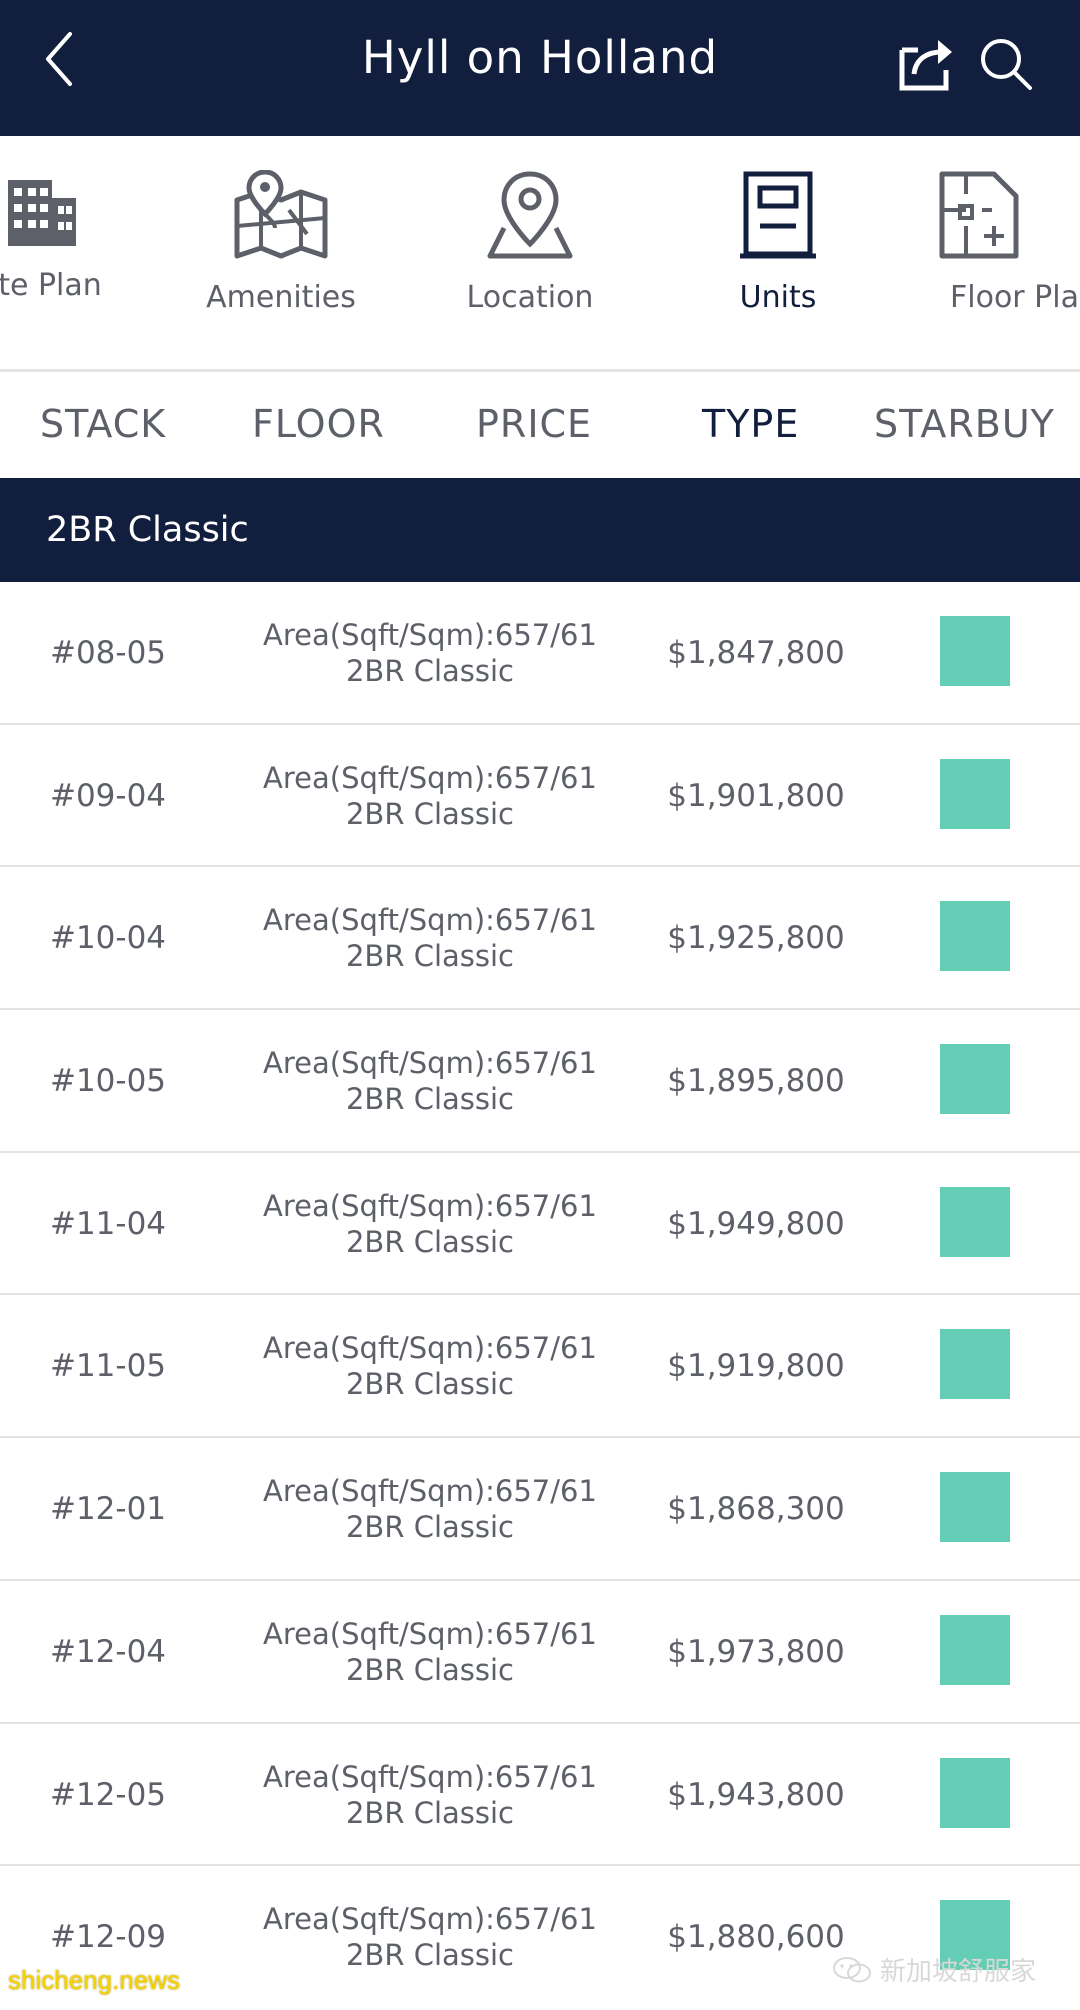  Describe the element at coordinates (108, 653) in the screenshot. I see `unit-stack: #08-05` at that location.